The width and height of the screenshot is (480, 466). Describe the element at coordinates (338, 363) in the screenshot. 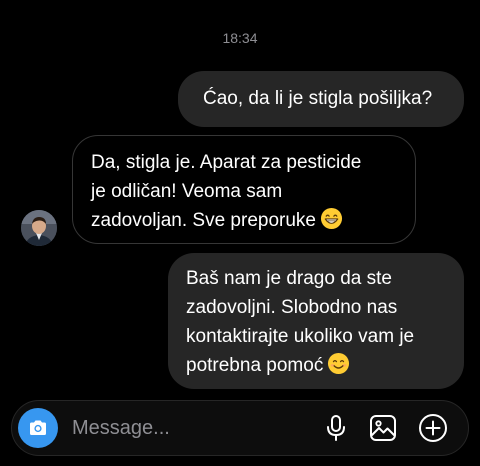

I see `smiling-face-emoji` at that location.